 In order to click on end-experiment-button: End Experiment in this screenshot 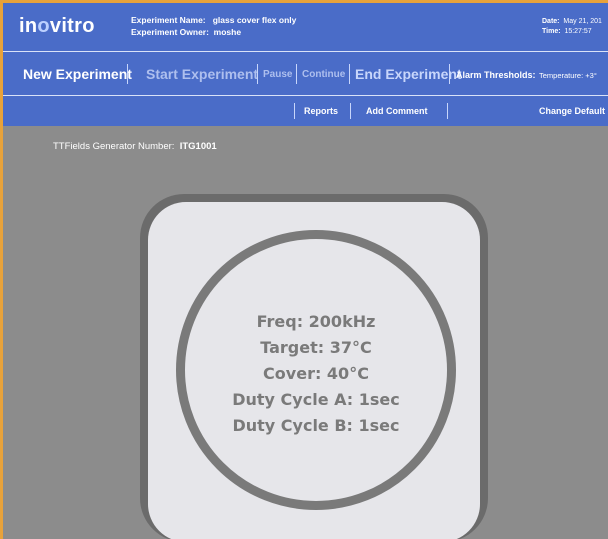, I will do `click(408, 74)`.